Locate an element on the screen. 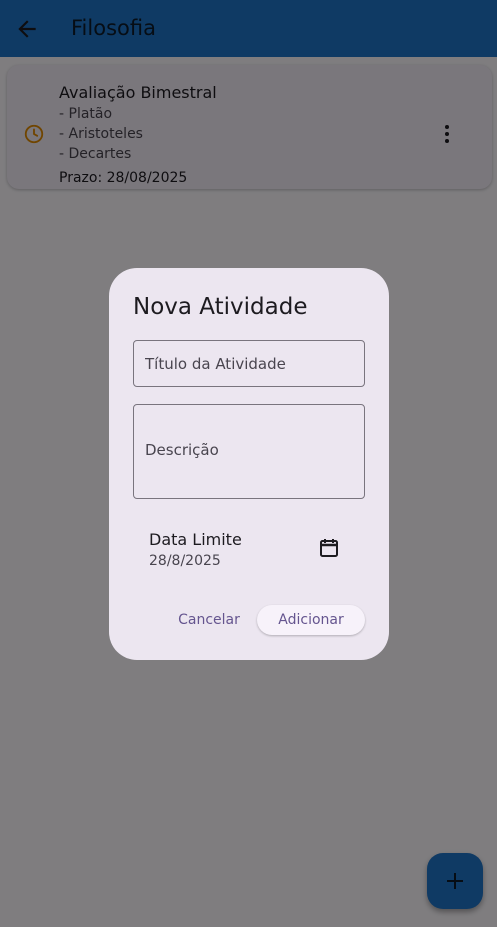 This screenshot has height=927, width=497. activity-description-input is located at coordinates (249, 451).